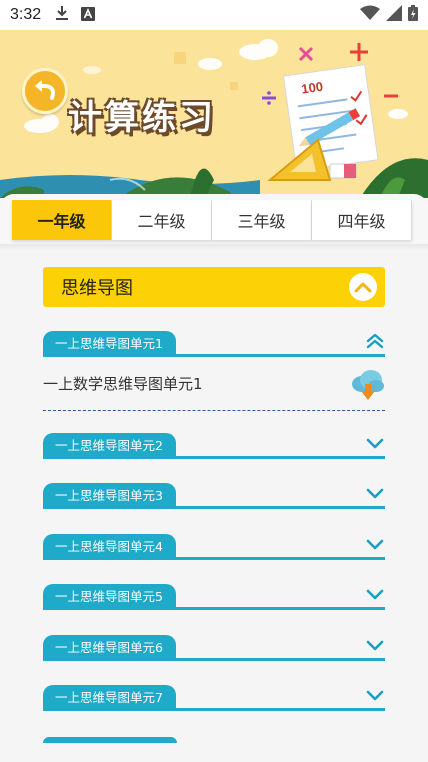 The height and width of the screenshot is (762, 428). What do you see at coordinates (109, 647) in the screenshot?
I see `unit-label: 一上思维导图单元6` at bounding box center [109, 647].